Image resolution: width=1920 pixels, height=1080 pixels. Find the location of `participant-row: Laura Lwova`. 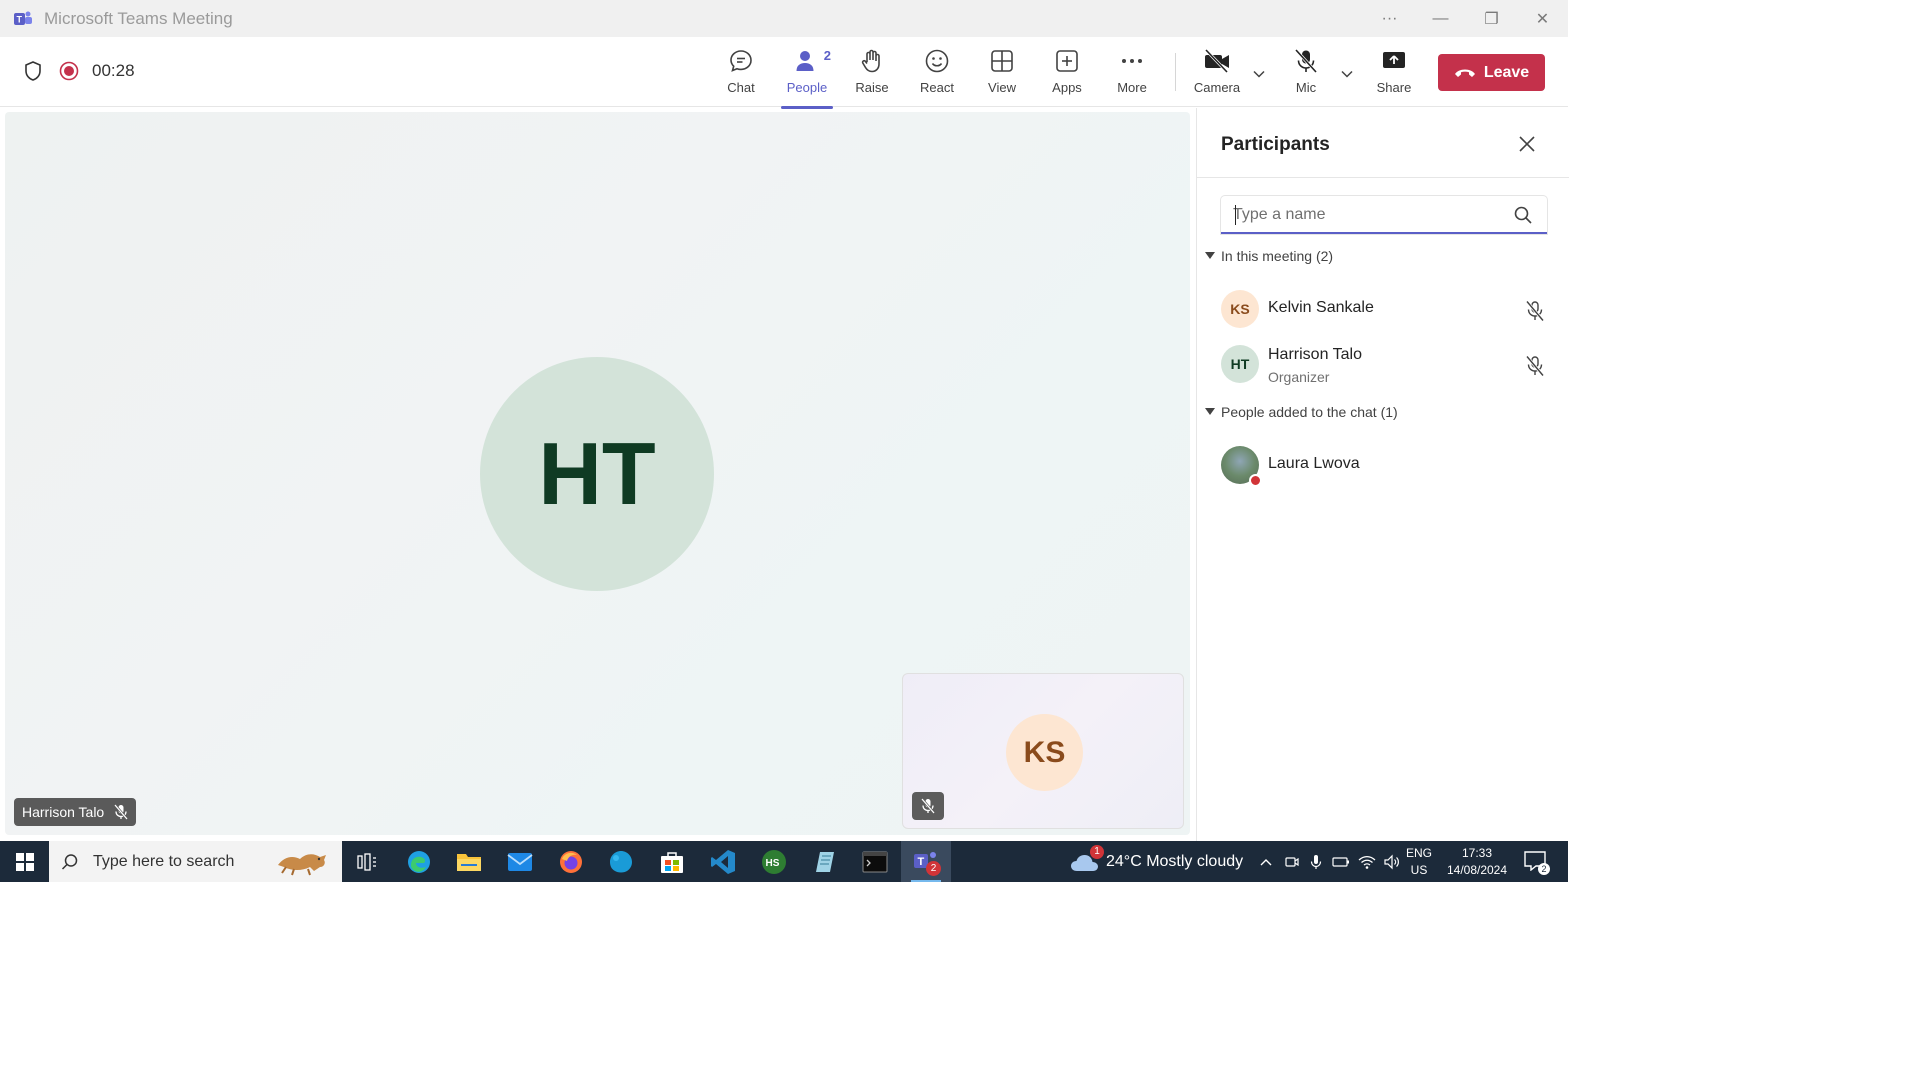

participant-row: Laura Lwova is located at coordinates (1386, 464).